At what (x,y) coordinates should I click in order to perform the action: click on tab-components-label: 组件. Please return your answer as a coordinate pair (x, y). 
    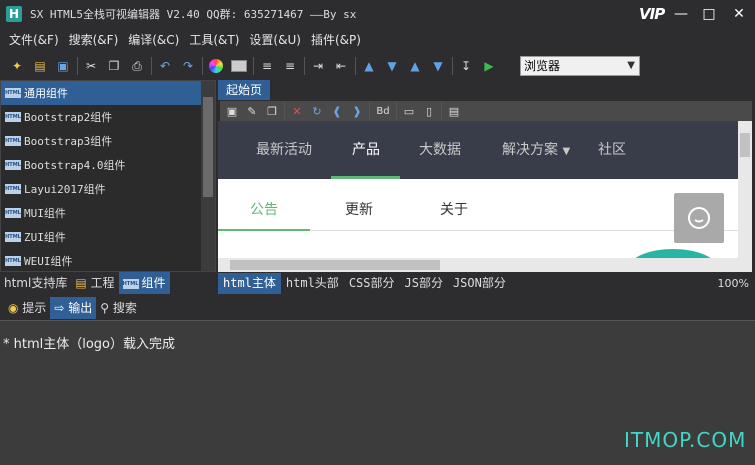
    Looking at the image, I should click on (153, 283).